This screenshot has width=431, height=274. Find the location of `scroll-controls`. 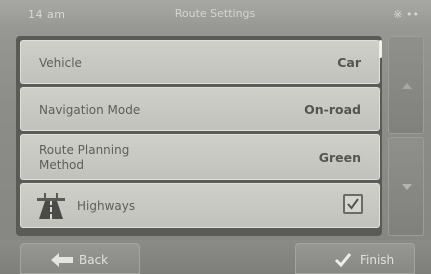

scroll-controls is located at coordinates (406, 136).